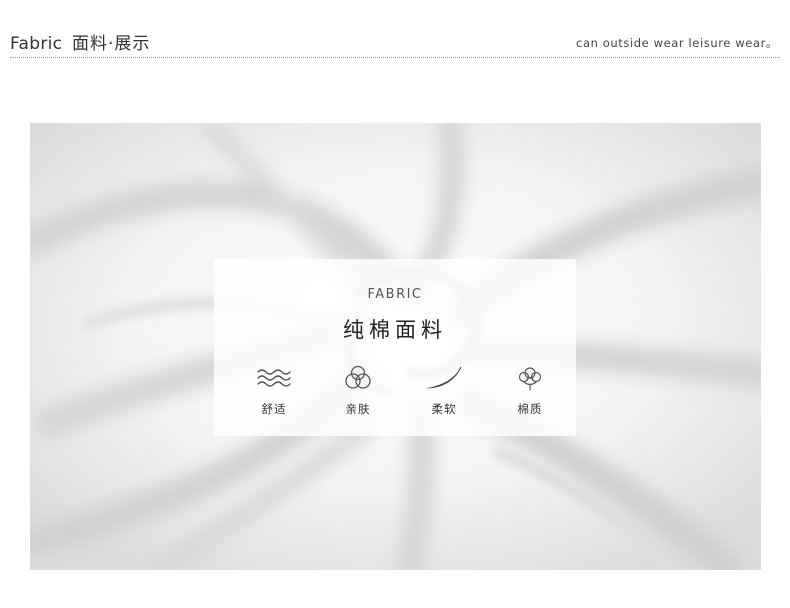 The image size is (790, 608). I want to click on fabric-info-card: FABRIC 纯棉面料 舒适 亲肤 柔软 棉质, so click(395, 347).